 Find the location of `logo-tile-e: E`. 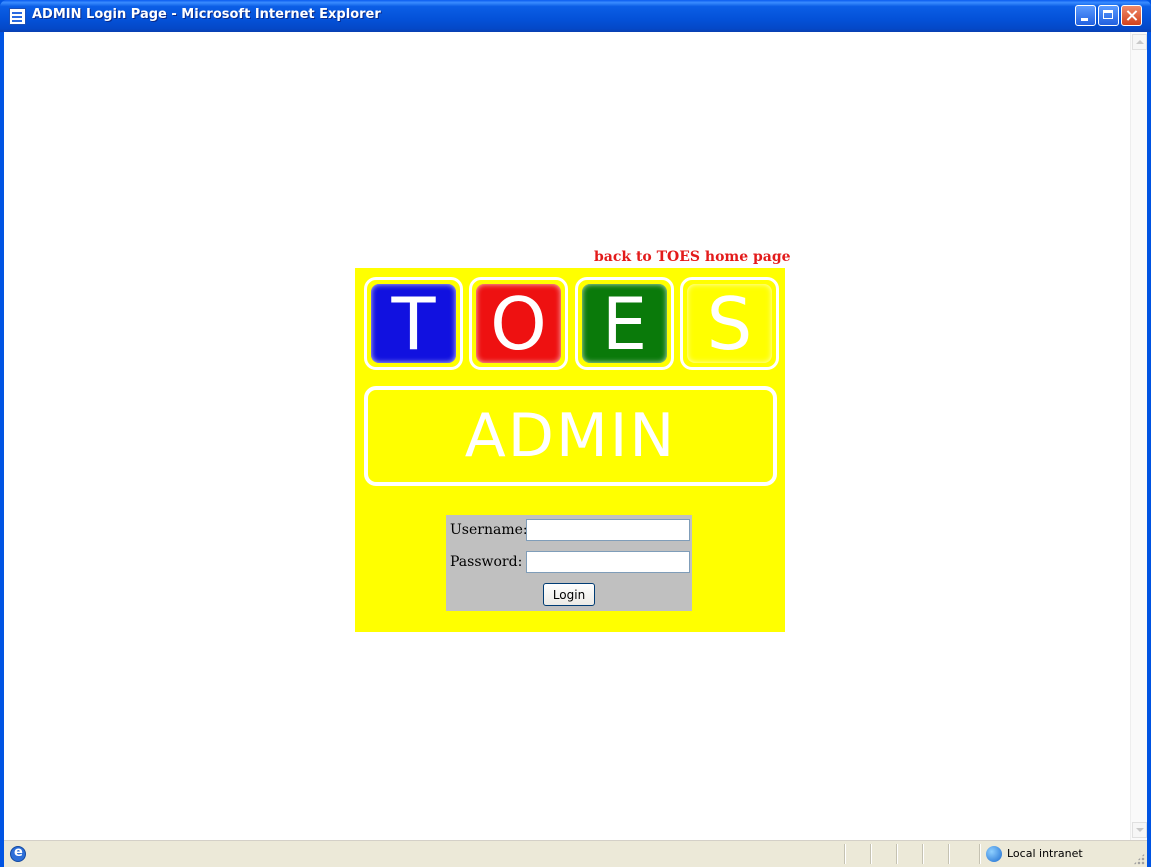

logo-tile-e: E is located at coordinates (624, 323).